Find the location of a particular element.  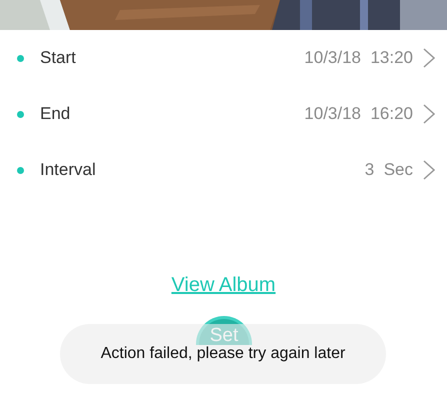

setting-value: 10/3/18 16:20 is located at coordinates (358, 114).